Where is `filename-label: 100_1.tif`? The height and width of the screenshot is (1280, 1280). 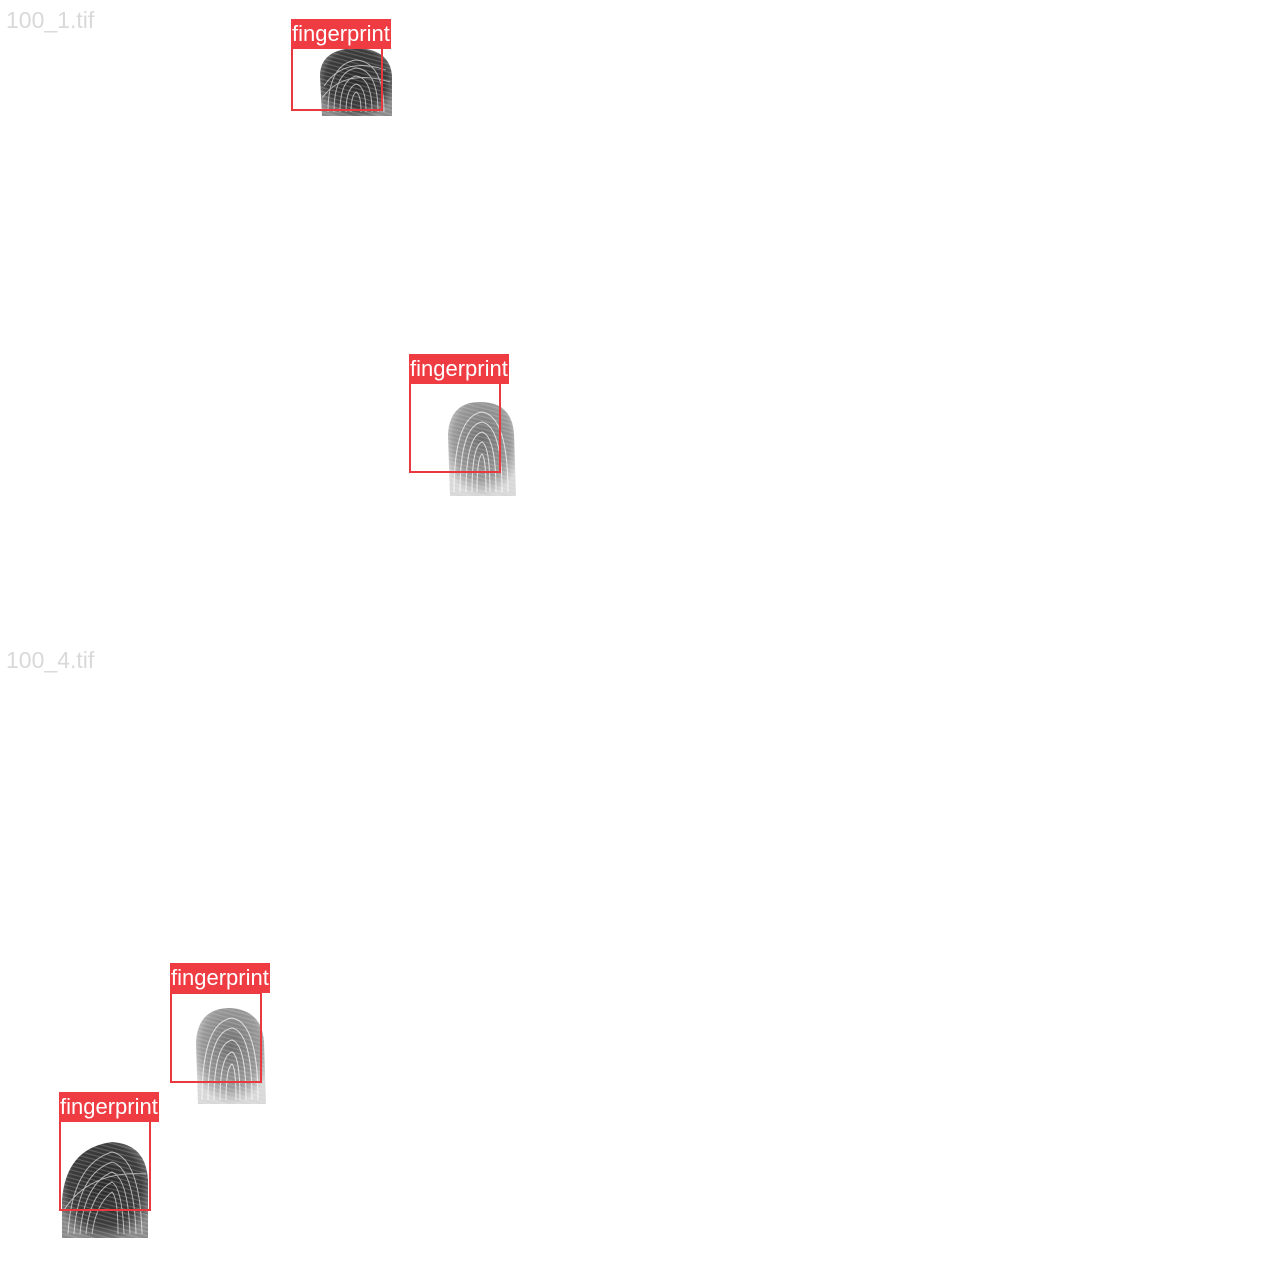 filename-label: 100_1.tif is located at coordinates (50, 20).